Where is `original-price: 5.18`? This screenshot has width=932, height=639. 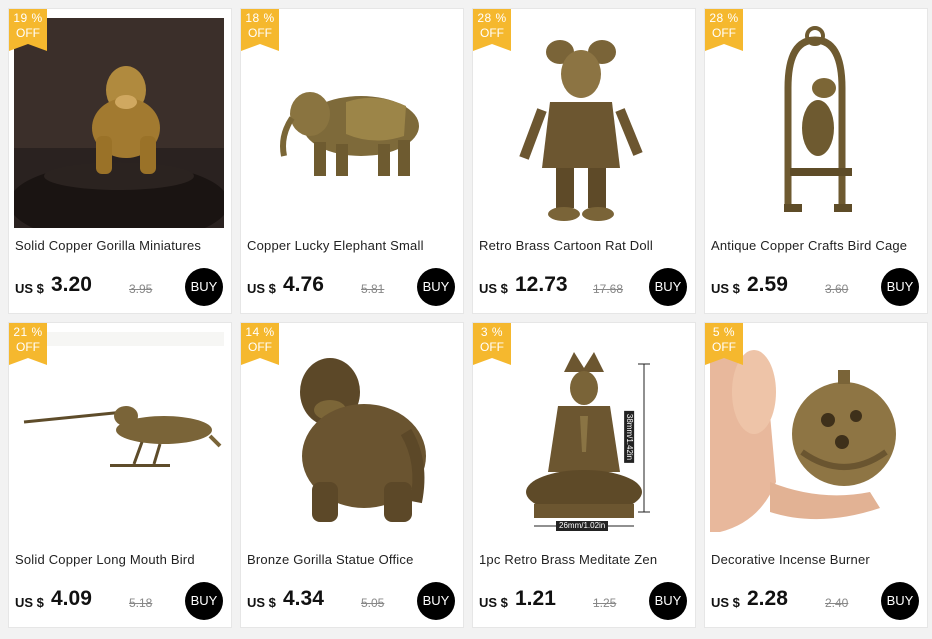
original-price: 5.18 is located at coordinates (141, 603).